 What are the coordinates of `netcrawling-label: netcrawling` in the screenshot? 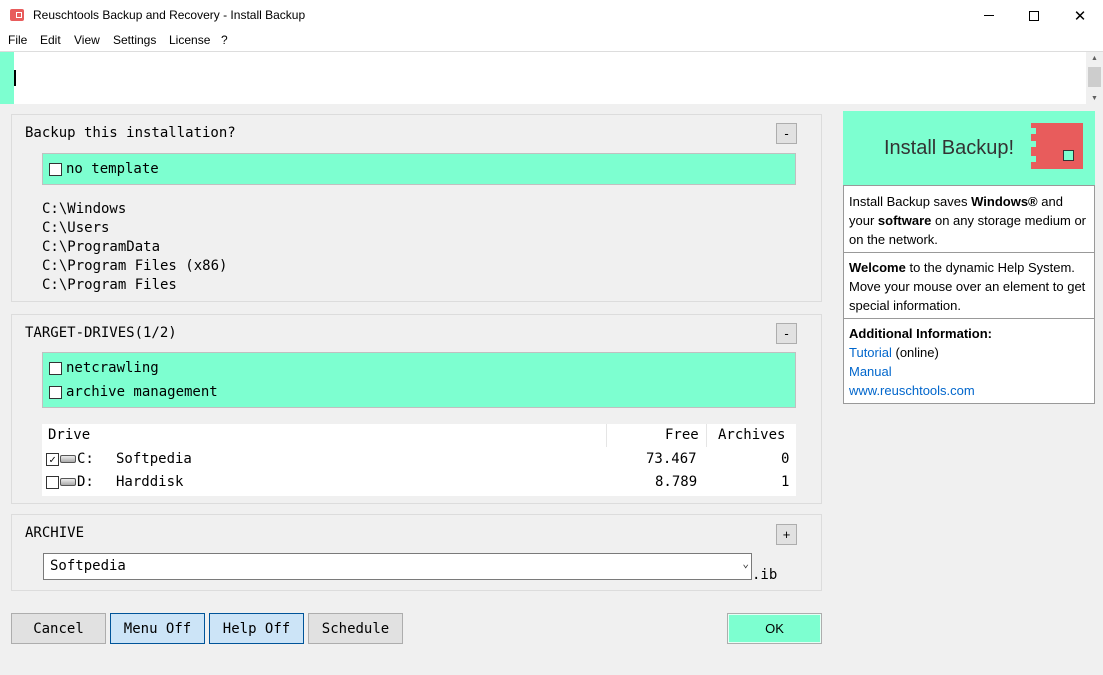 It's located at (112, 368).